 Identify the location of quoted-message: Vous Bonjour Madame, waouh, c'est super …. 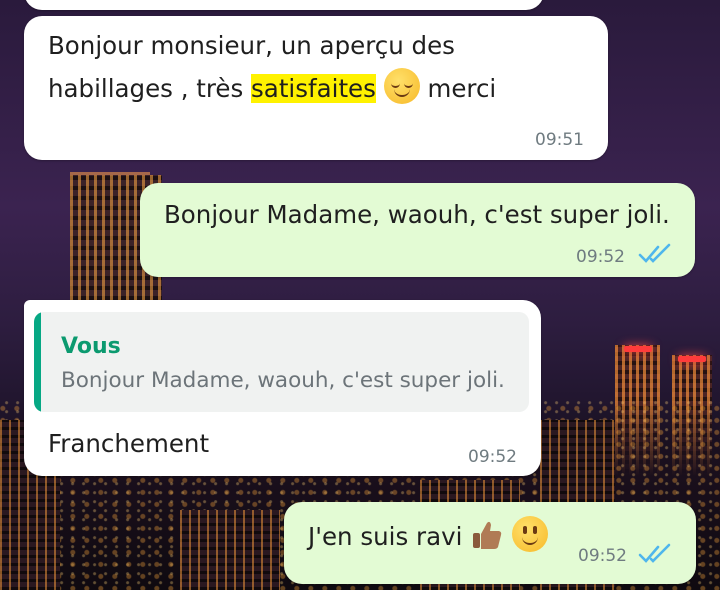
(281, 362).